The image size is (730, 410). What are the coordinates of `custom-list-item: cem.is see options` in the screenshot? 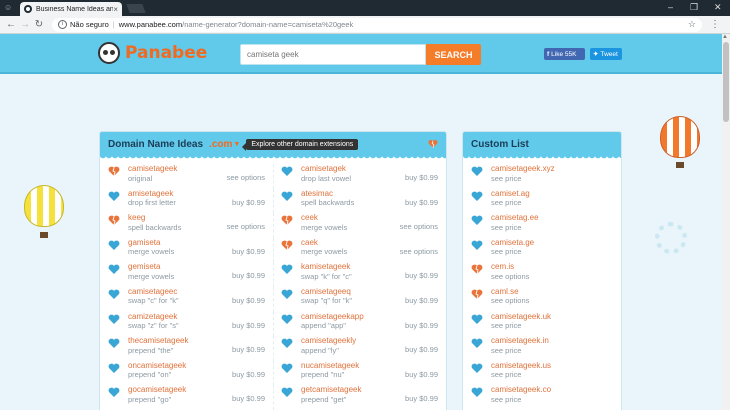 It's located at (542, 274).